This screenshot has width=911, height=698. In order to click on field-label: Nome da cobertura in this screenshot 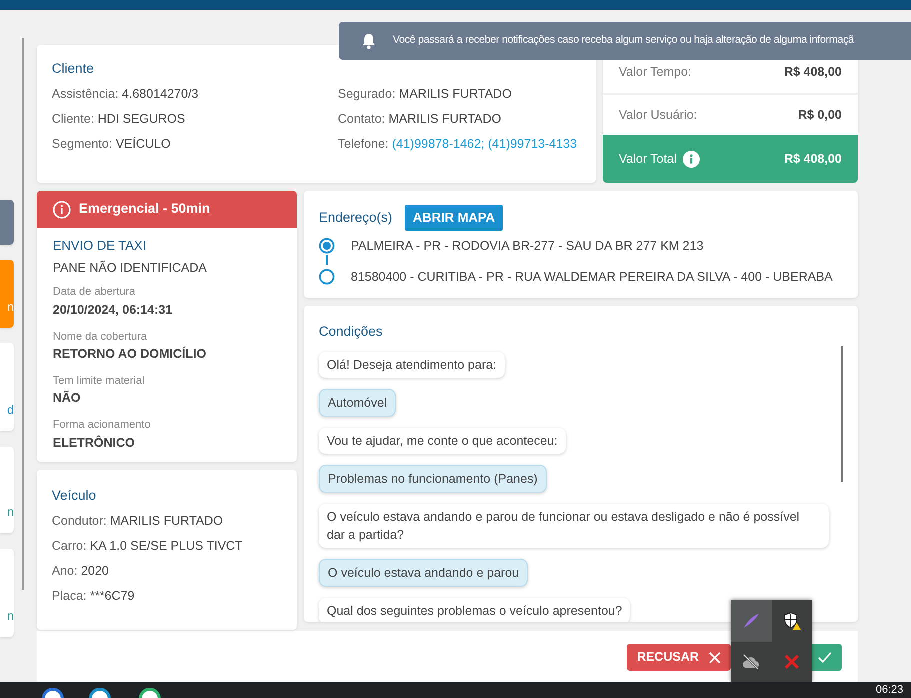, I will do `click(100, 337)`.